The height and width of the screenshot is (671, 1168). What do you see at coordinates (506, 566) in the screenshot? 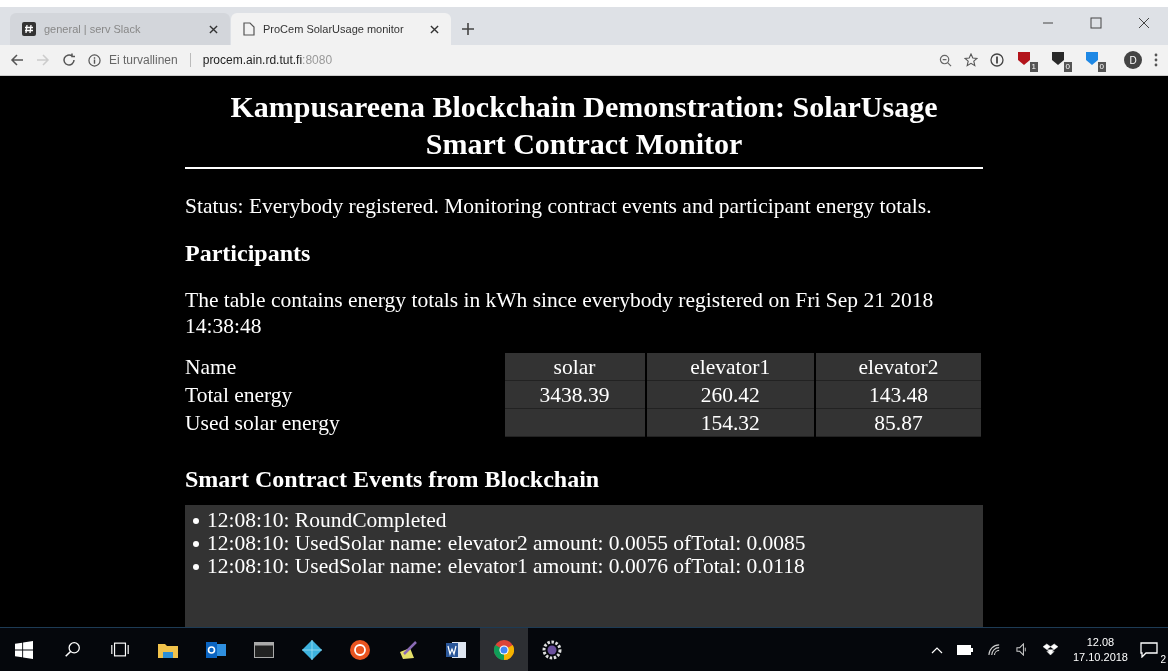
I see `event-entry: 12:08:10: UsedSolar name: elevator1 amount: 0.0076 ofTotal: 0.0118` at bounding box center [506, 566].